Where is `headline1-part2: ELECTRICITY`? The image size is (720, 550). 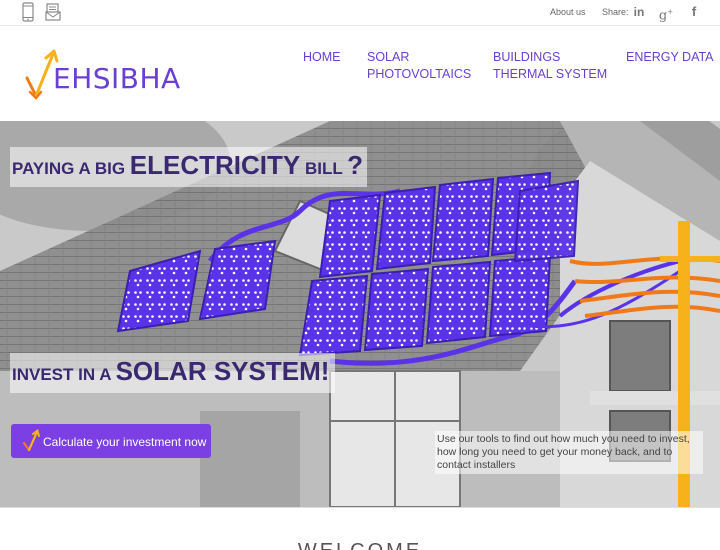 headline1-part2: ELECTRICITY is located at coordinates (215, 165).